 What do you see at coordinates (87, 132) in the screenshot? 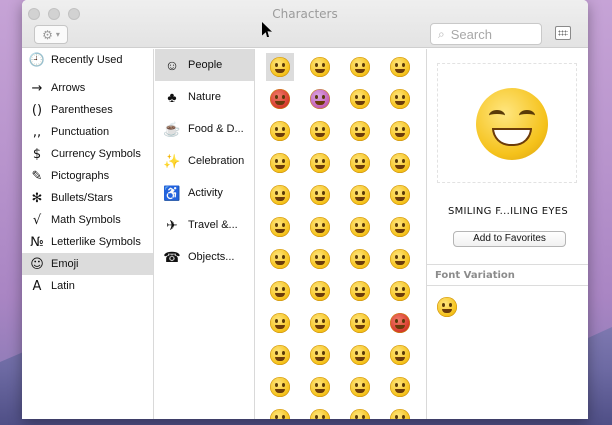
I see `category-item: ,, Punctuation` at bounding box center [87, 132].